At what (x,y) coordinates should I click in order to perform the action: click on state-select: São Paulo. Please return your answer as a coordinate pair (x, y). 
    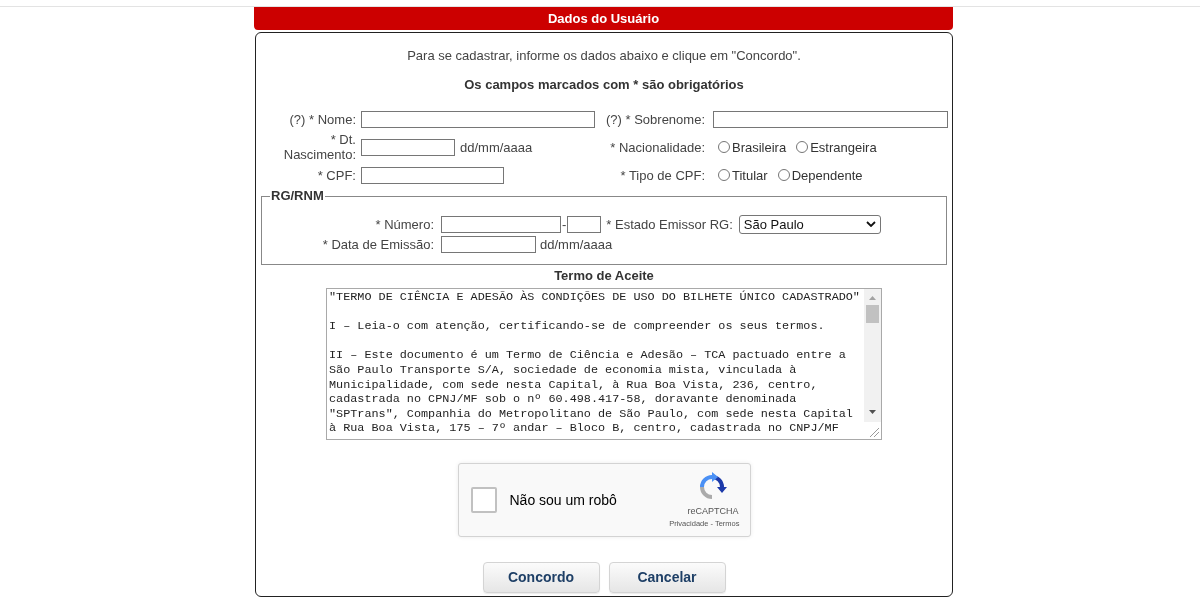
    Looking at the image, I should click on (809, 224).